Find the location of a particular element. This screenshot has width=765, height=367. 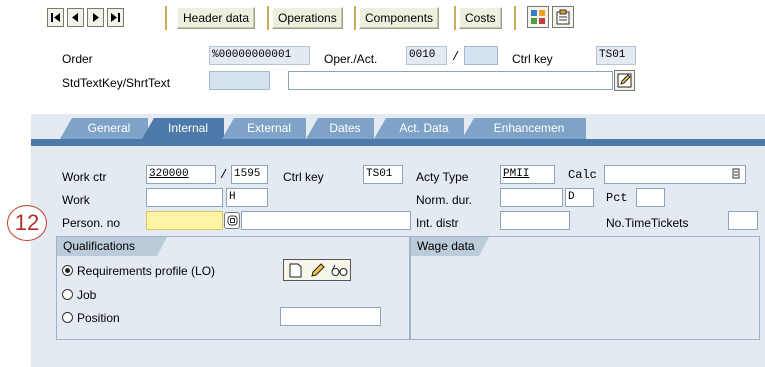

person-no-field is located at coordinates (184, 220).